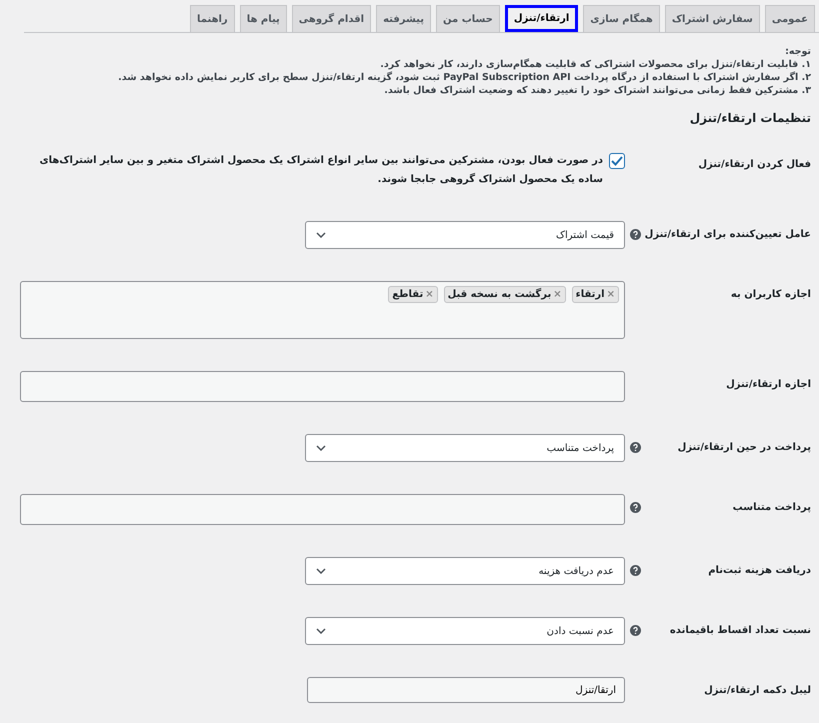 The width and height of the screenshot is (819, 723). I want to click on setting-label: اجازه کاربران به, so click(771, 295).